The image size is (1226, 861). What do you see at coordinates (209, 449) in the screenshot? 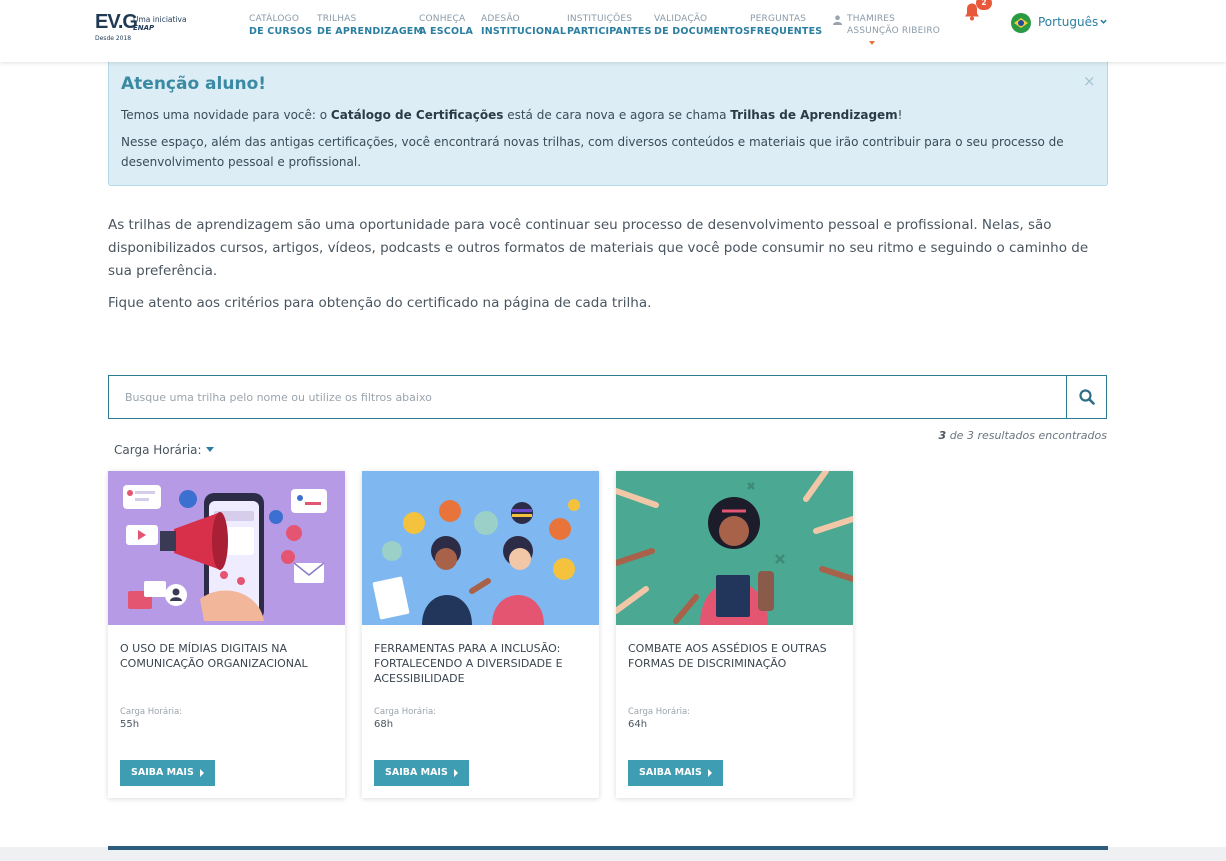
I see `caret-down-icon` at bounding box center [209, 449].